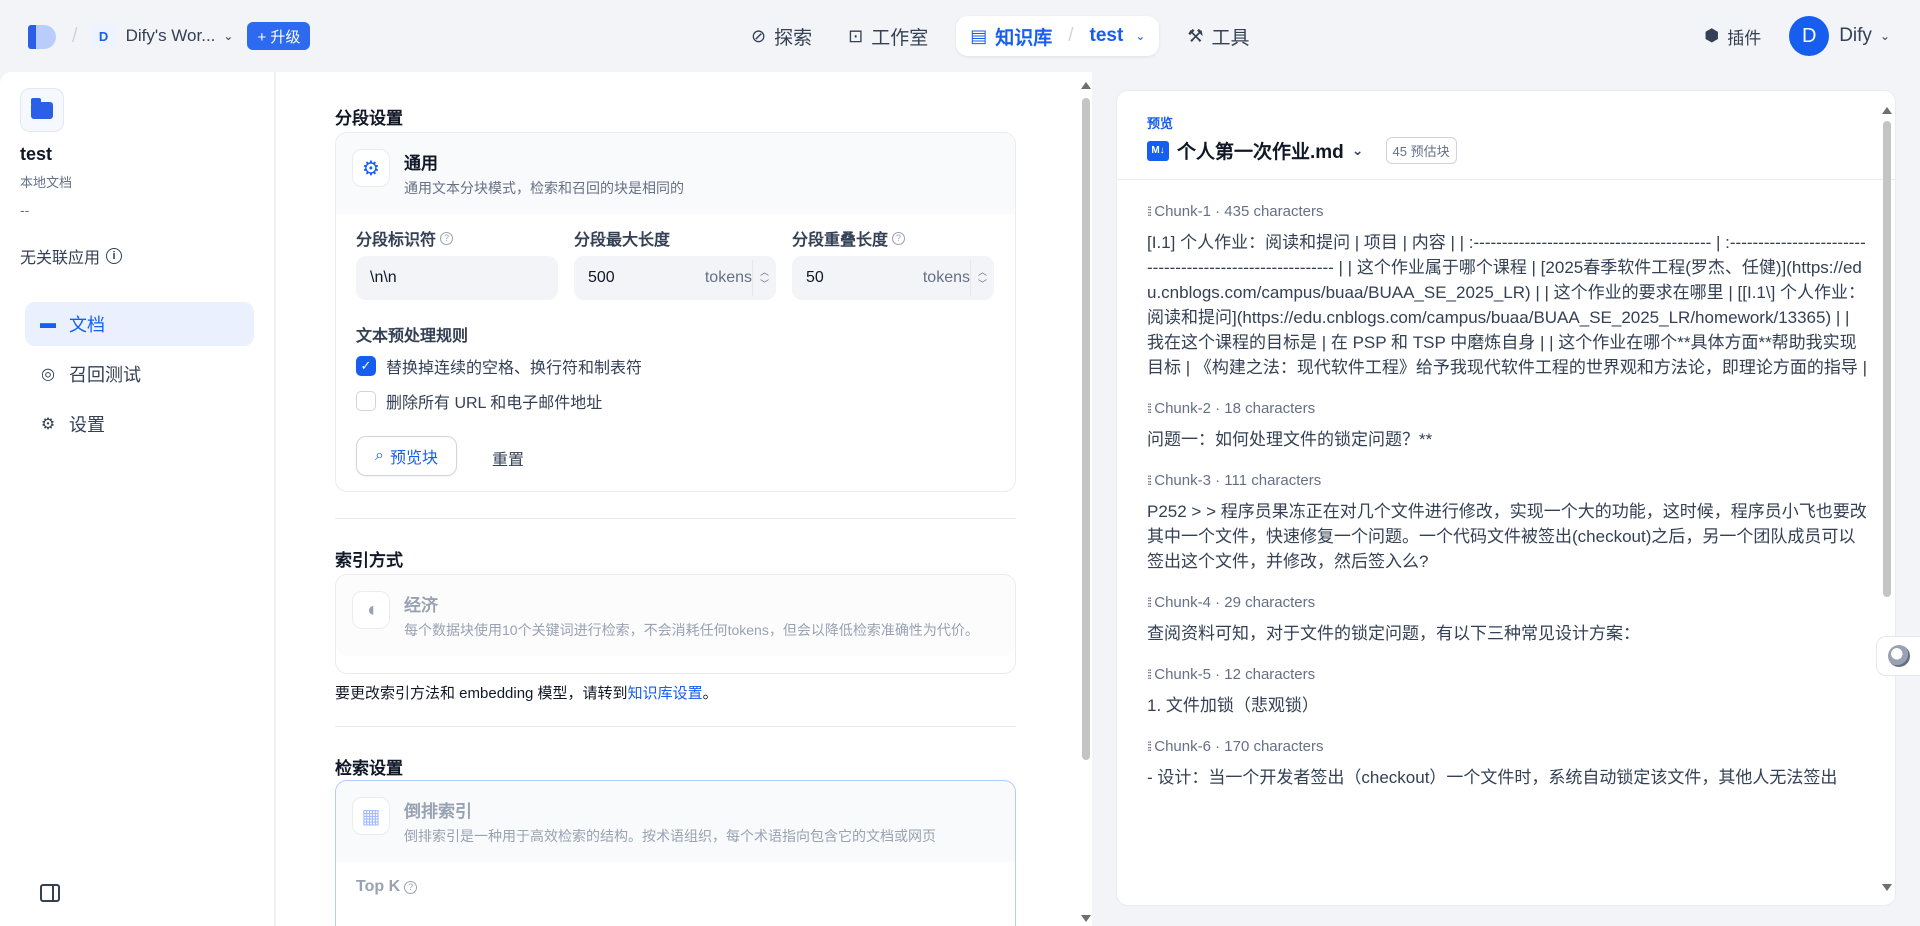  I want to click on chunk-meta: ⁞⁞ Chunk-4 · 29 characters, so click(1507, 602).